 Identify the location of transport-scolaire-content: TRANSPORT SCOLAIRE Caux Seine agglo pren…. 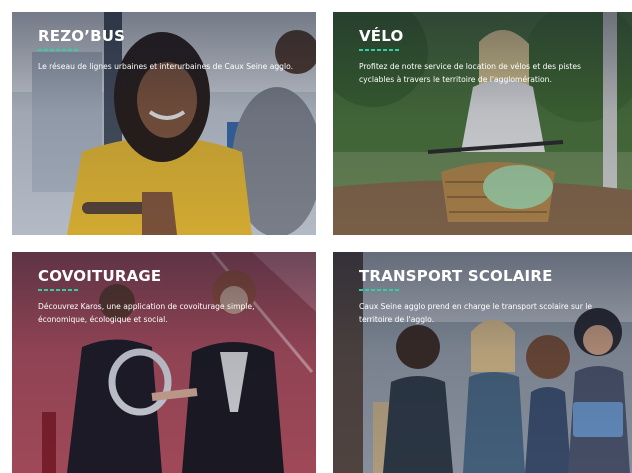
(487, 296).